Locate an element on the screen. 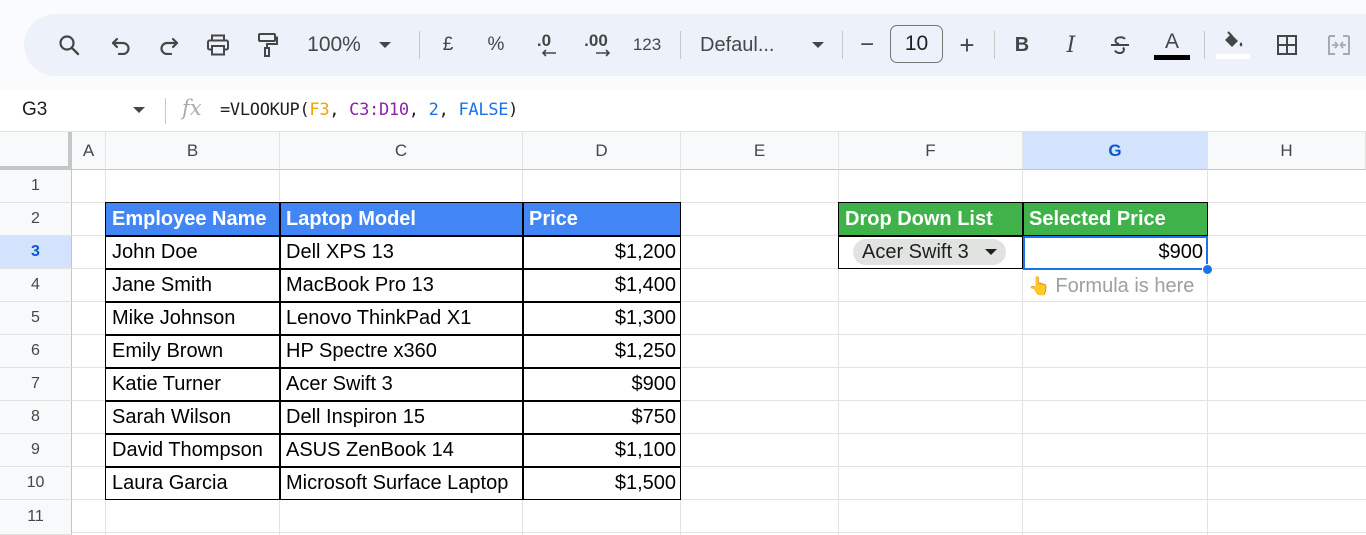 The image size is (1366, 535). undo-button is located at coordinates (121, 45).